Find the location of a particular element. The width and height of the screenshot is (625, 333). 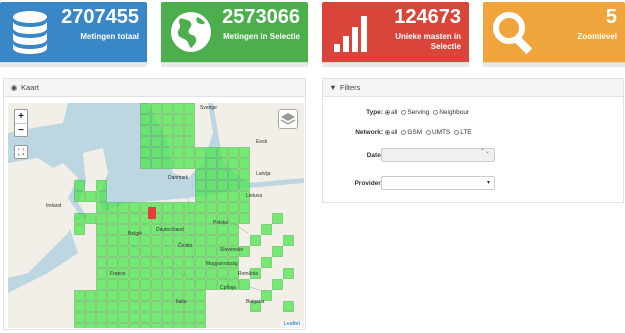

network-radio-lte is located at coordinates (457, 132).